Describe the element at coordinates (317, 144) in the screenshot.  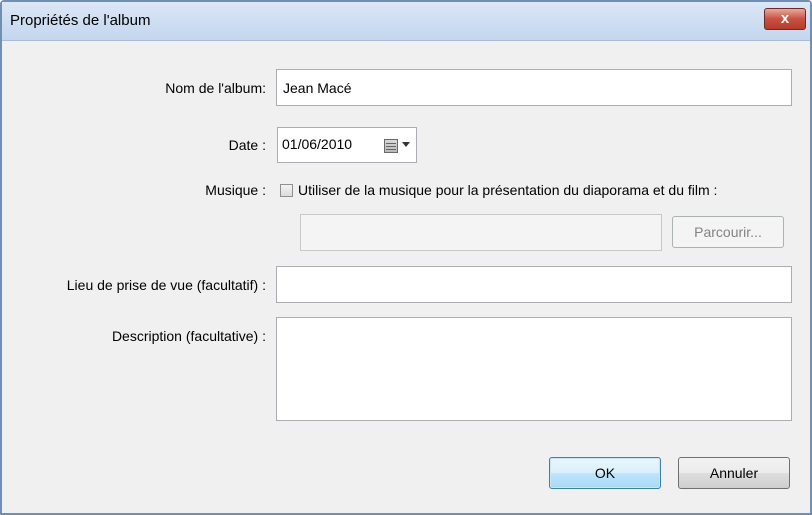
I see `date-value: 01/06/2010` at that location.